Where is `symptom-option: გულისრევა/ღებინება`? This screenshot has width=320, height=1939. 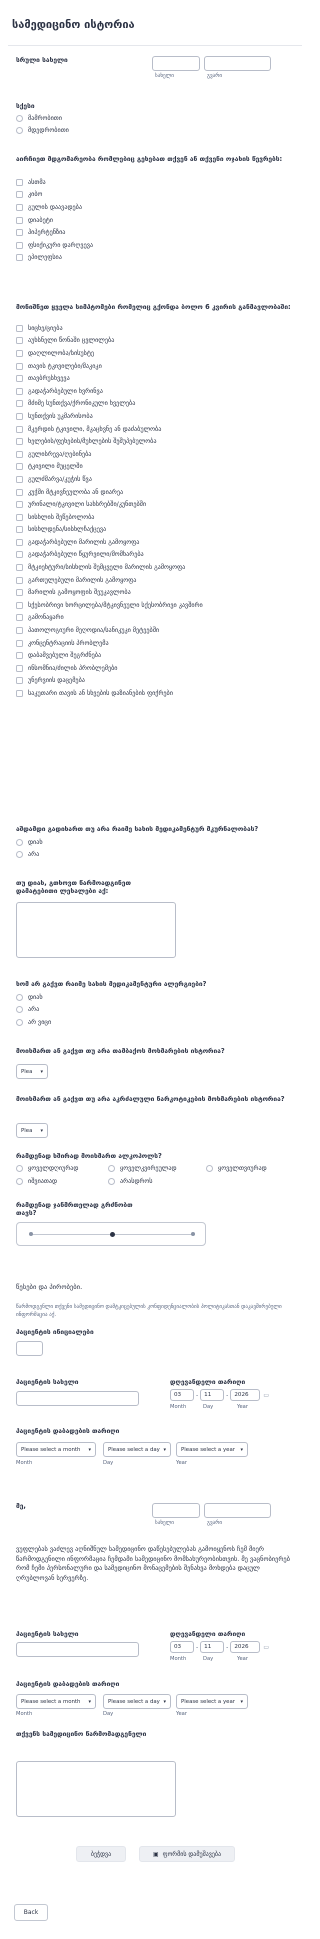
symptom-option: გულისრევა/ღებინება is located at coordinates (161, 454).